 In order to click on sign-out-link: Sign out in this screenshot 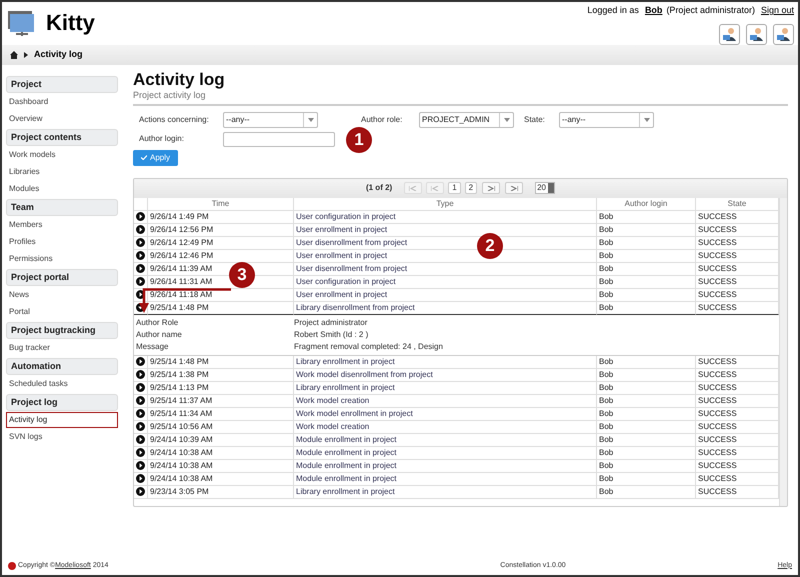, I will do `click(777, 11)`.